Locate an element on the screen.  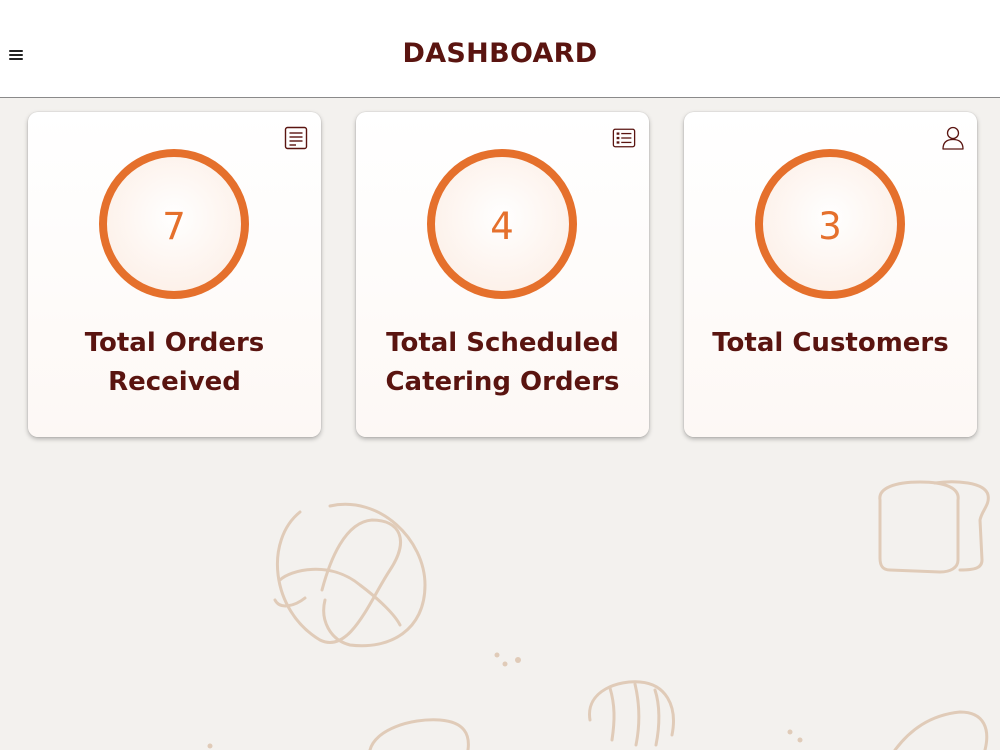
catering-count: 4 is located at coordinates (502, 226).